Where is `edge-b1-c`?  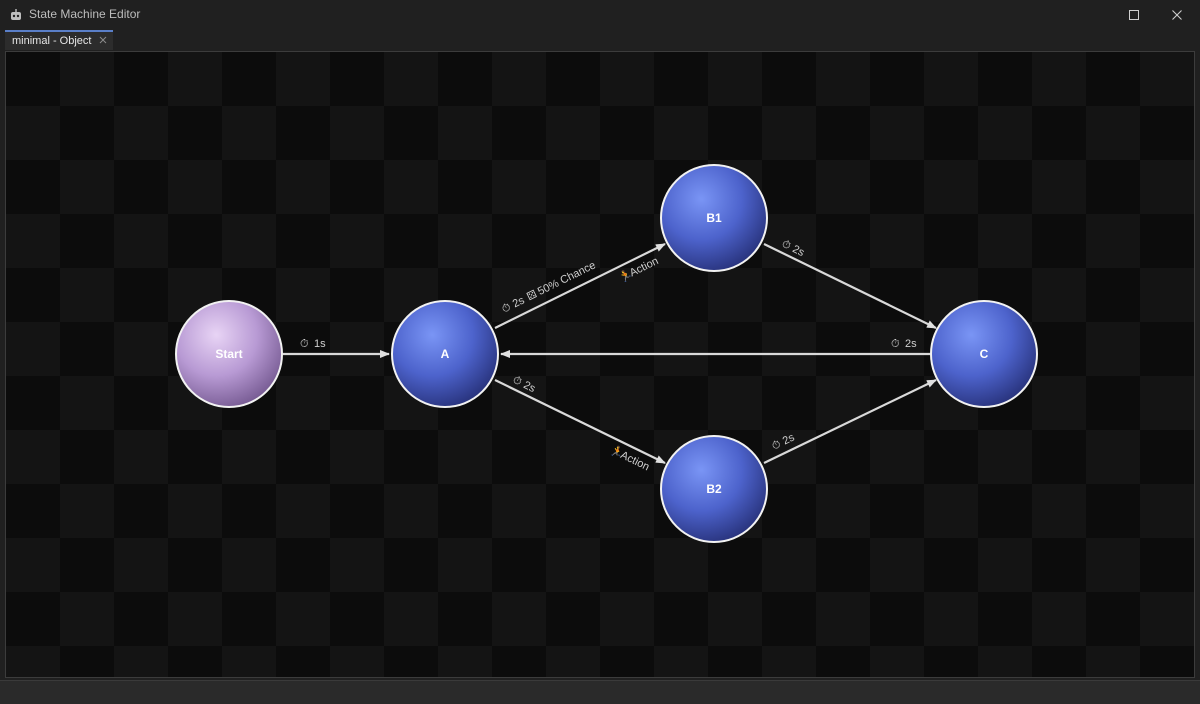 edge-b1-c is located at coordinates (850, 286).